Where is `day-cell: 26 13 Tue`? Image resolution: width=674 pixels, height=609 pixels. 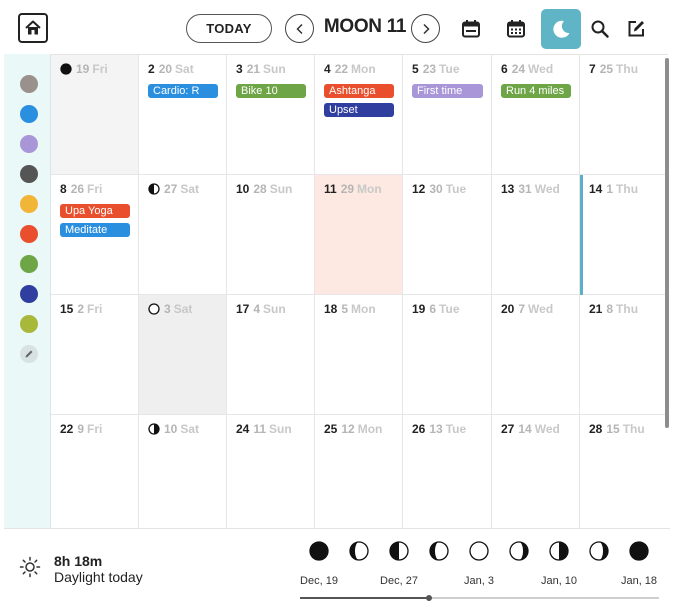
day-cell: 26 13 Tue is located at coordinates (447, 472).